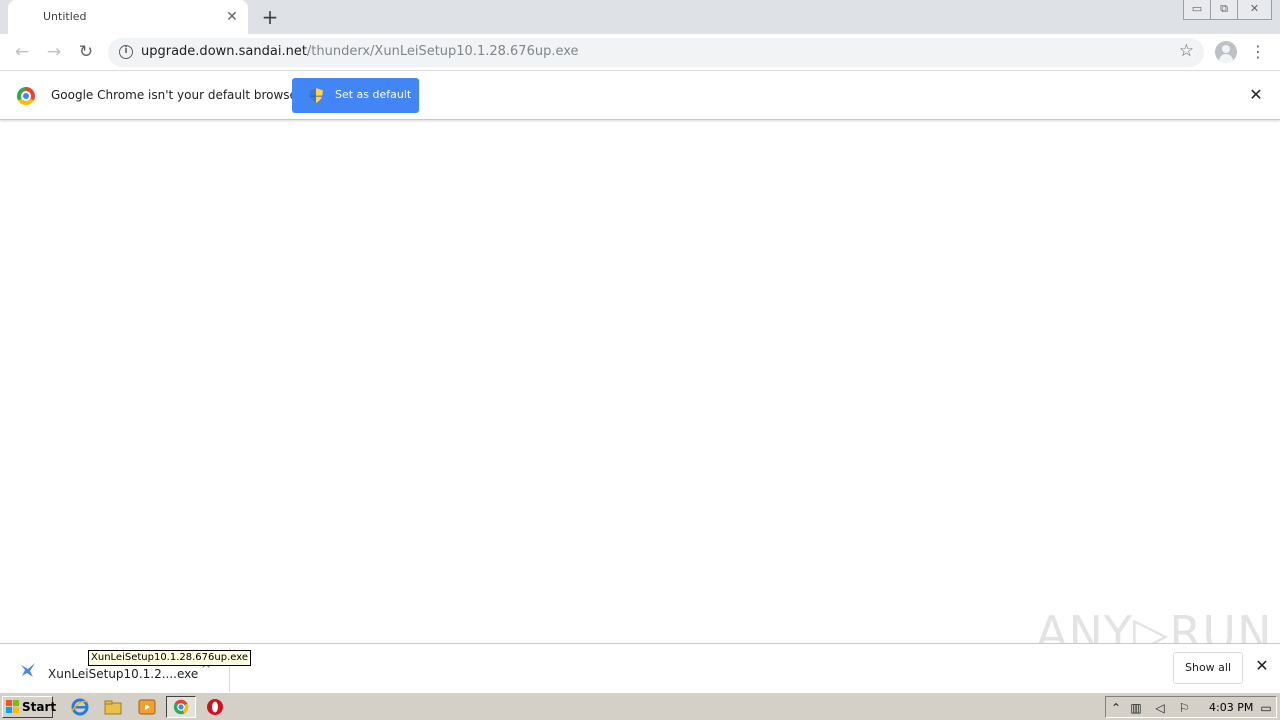  Describe the element at coordinates (1226, 52) in the screenshot. I see `profile-avatar-icon` at that location.